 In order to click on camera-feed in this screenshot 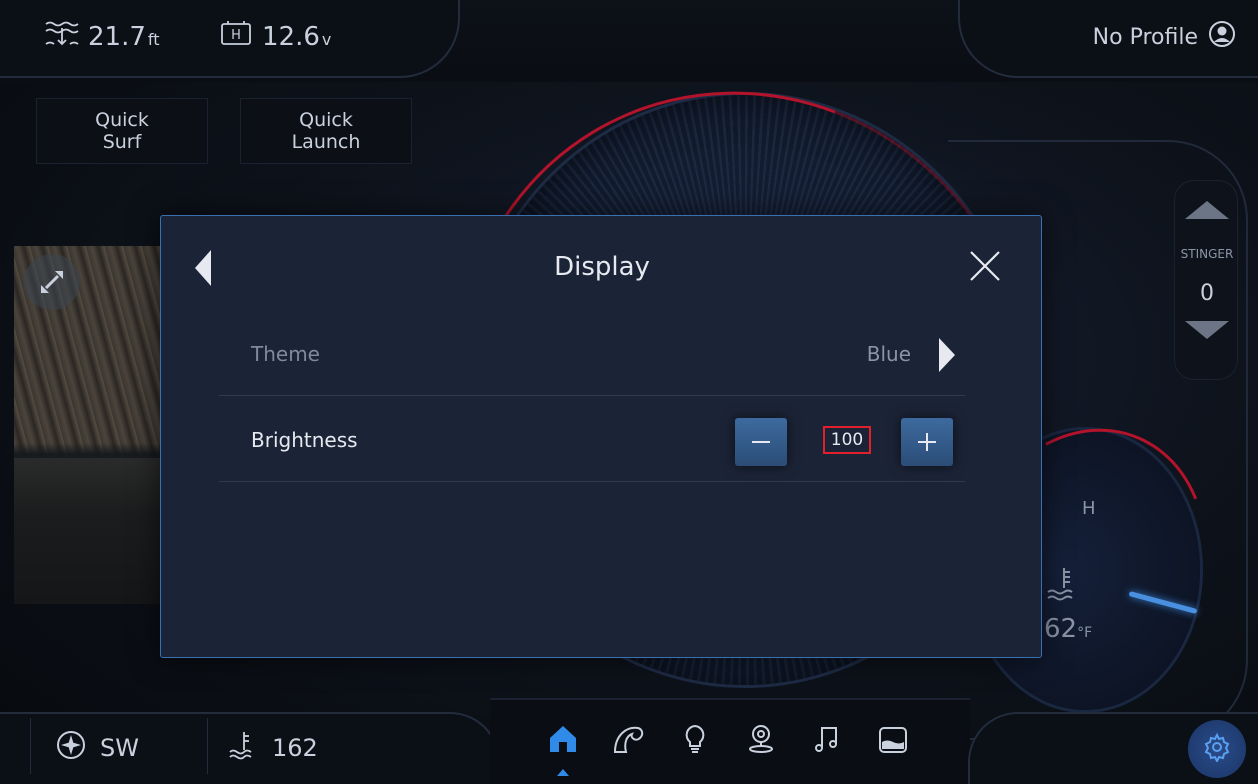, I will do `click(89, 425)`.